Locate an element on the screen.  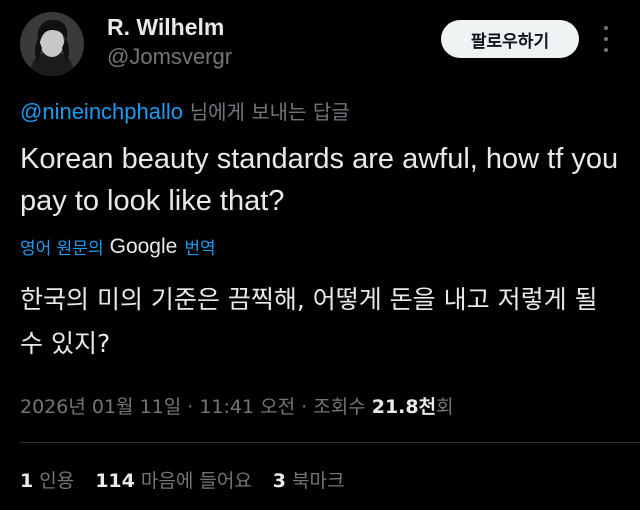
google-logo: Google is located at coordinates (143, 246).